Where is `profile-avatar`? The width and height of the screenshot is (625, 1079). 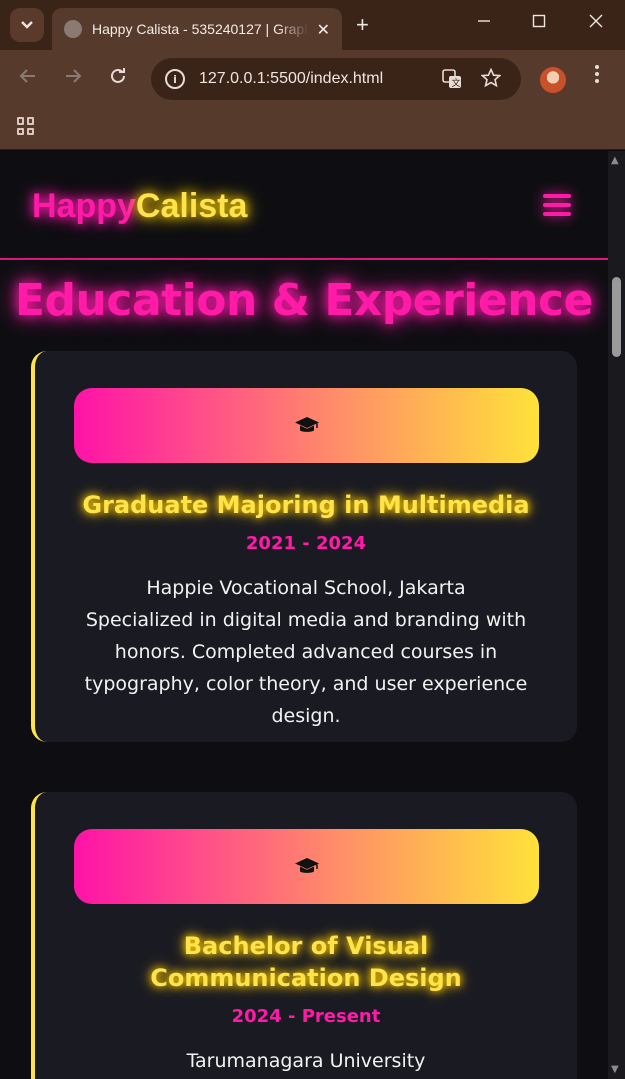 profile-avatar is located at coordinates (553, 80).